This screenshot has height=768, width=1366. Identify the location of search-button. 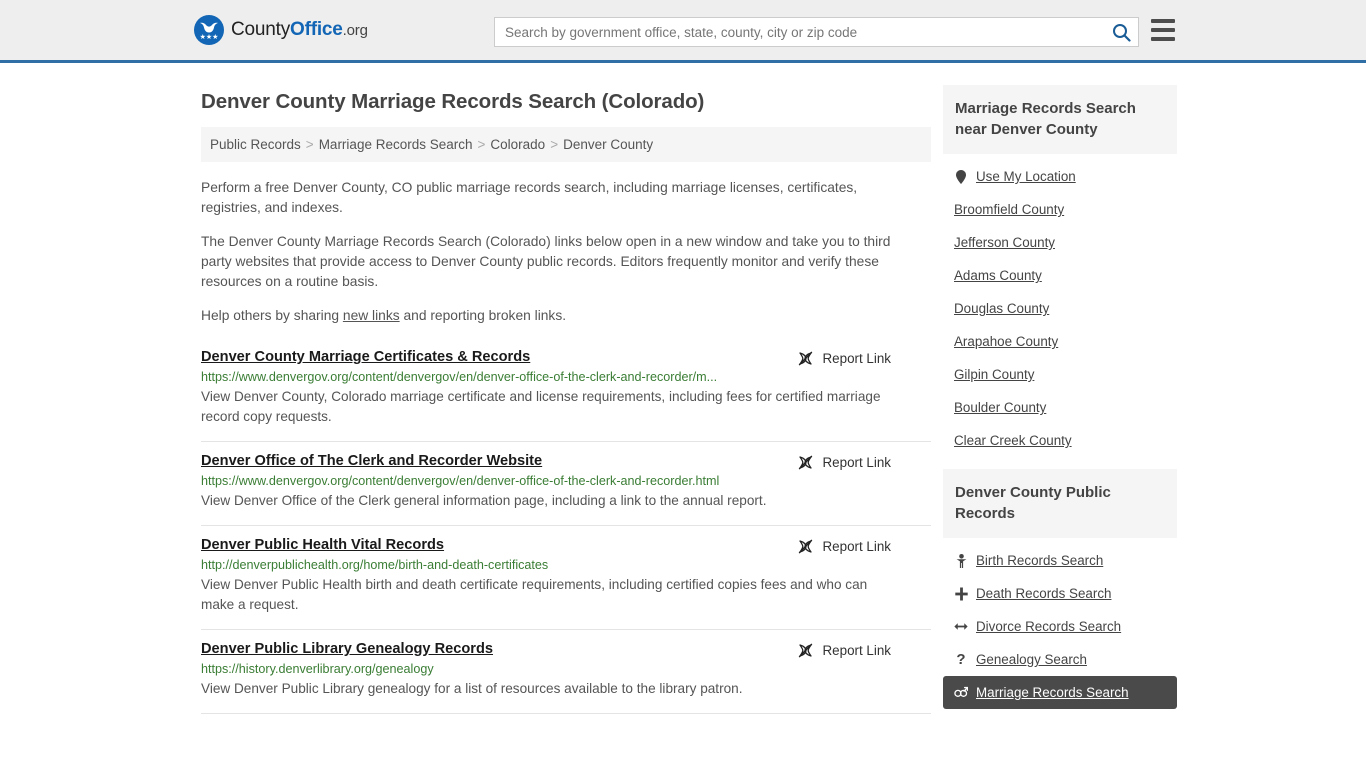
(1121, 32).